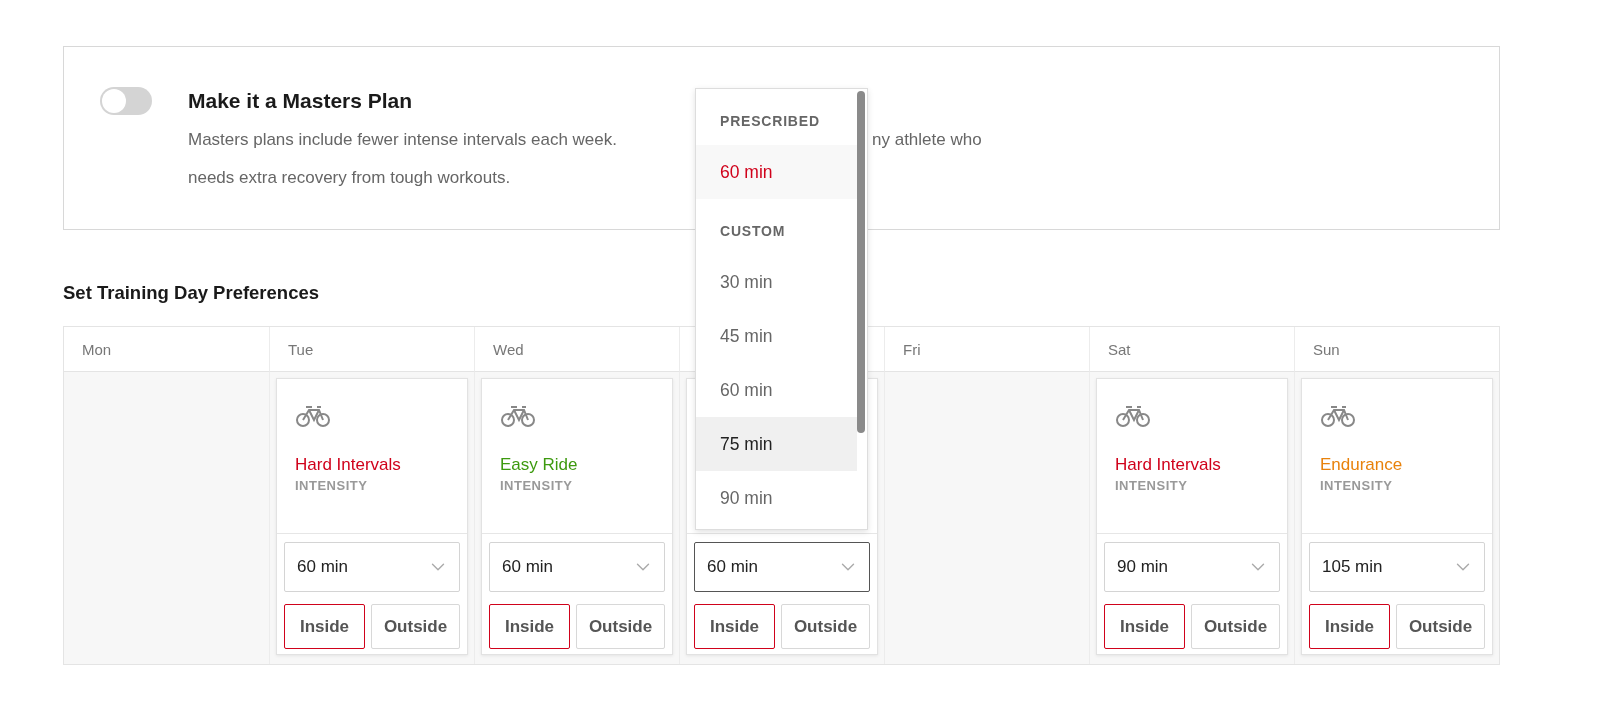  What do you see at coordinates (508, 349) in the screenshot?
I see `day-header: Wed` at bounding box center [508, 349].